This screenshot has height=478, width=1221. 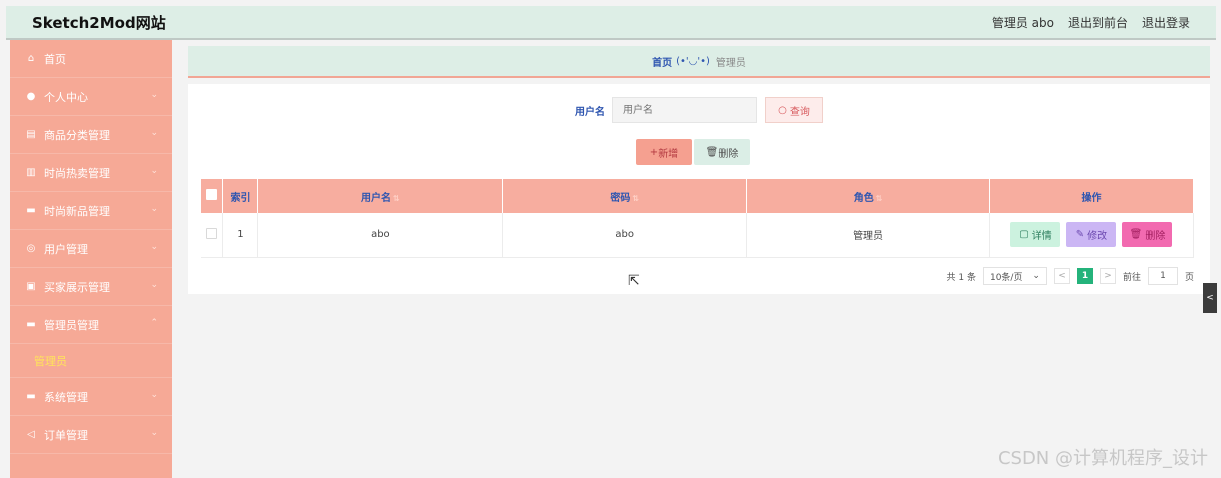 What do you see at coordinates (1041, 237) in the screenshot?
I see `detail-button-label: 详情` at bounding box center [1041, 237].